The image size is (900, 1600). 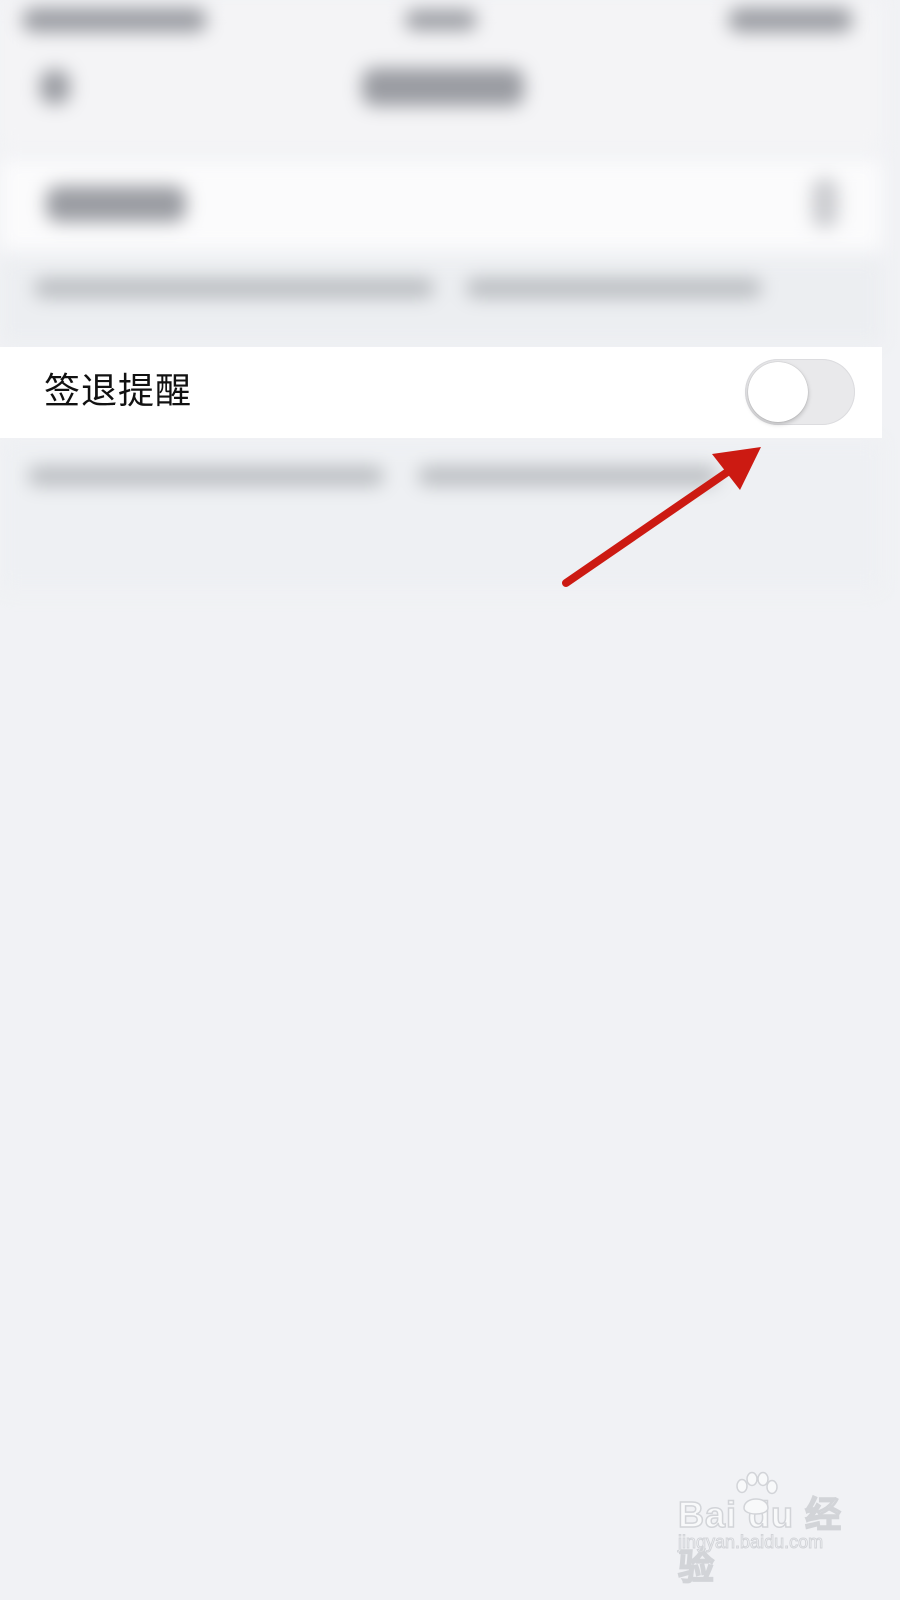 What do you see at coordinates (55, 87) in the screenshot?
I see `blurred-back-icon` at bounding box center [55, 87].